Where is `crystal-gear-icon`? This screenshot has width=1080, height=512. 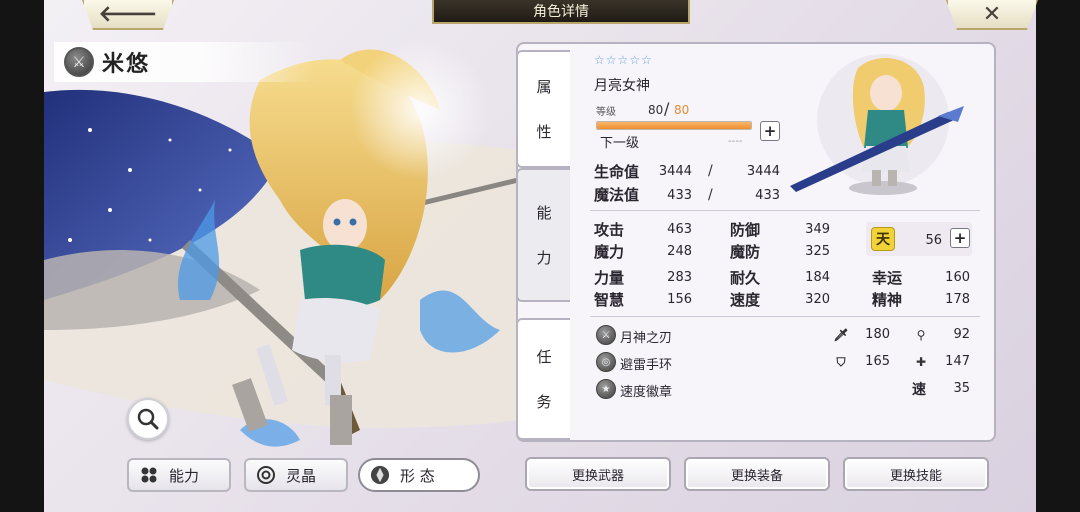
crystal-gear-icon is located at coordinates (266, 475).